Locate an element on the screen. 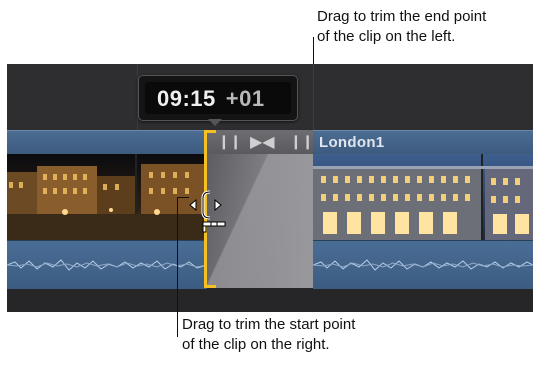 Image resolution: width=533 pixels, height=377 pixels. right-clip-thumbnails is located at coordinates (423, 197).